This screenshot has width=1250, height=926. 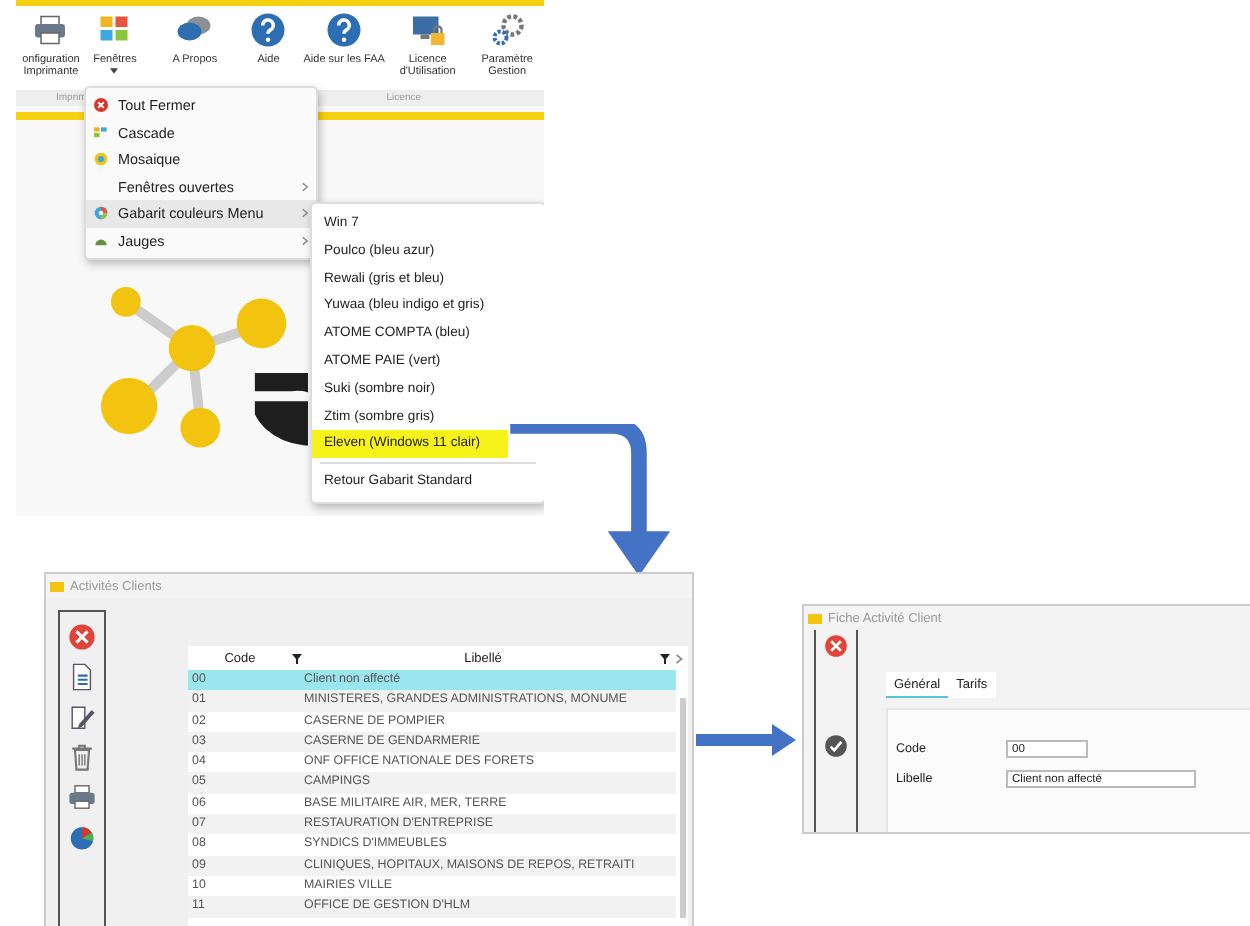 What do you see at coordinates (683, 808) in the screenshot?
I see `scrollbar` at bounding box center [683, 808].